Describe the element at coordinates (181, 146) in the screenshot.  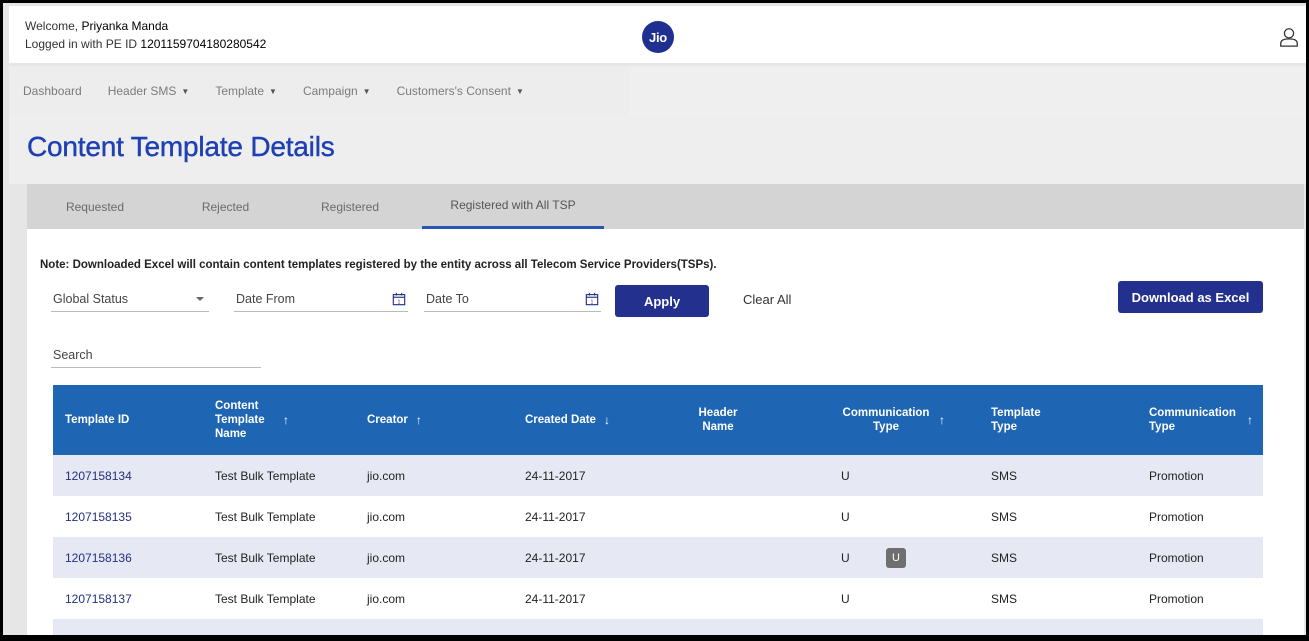
I see `page-title: Content Template Details` at that location.